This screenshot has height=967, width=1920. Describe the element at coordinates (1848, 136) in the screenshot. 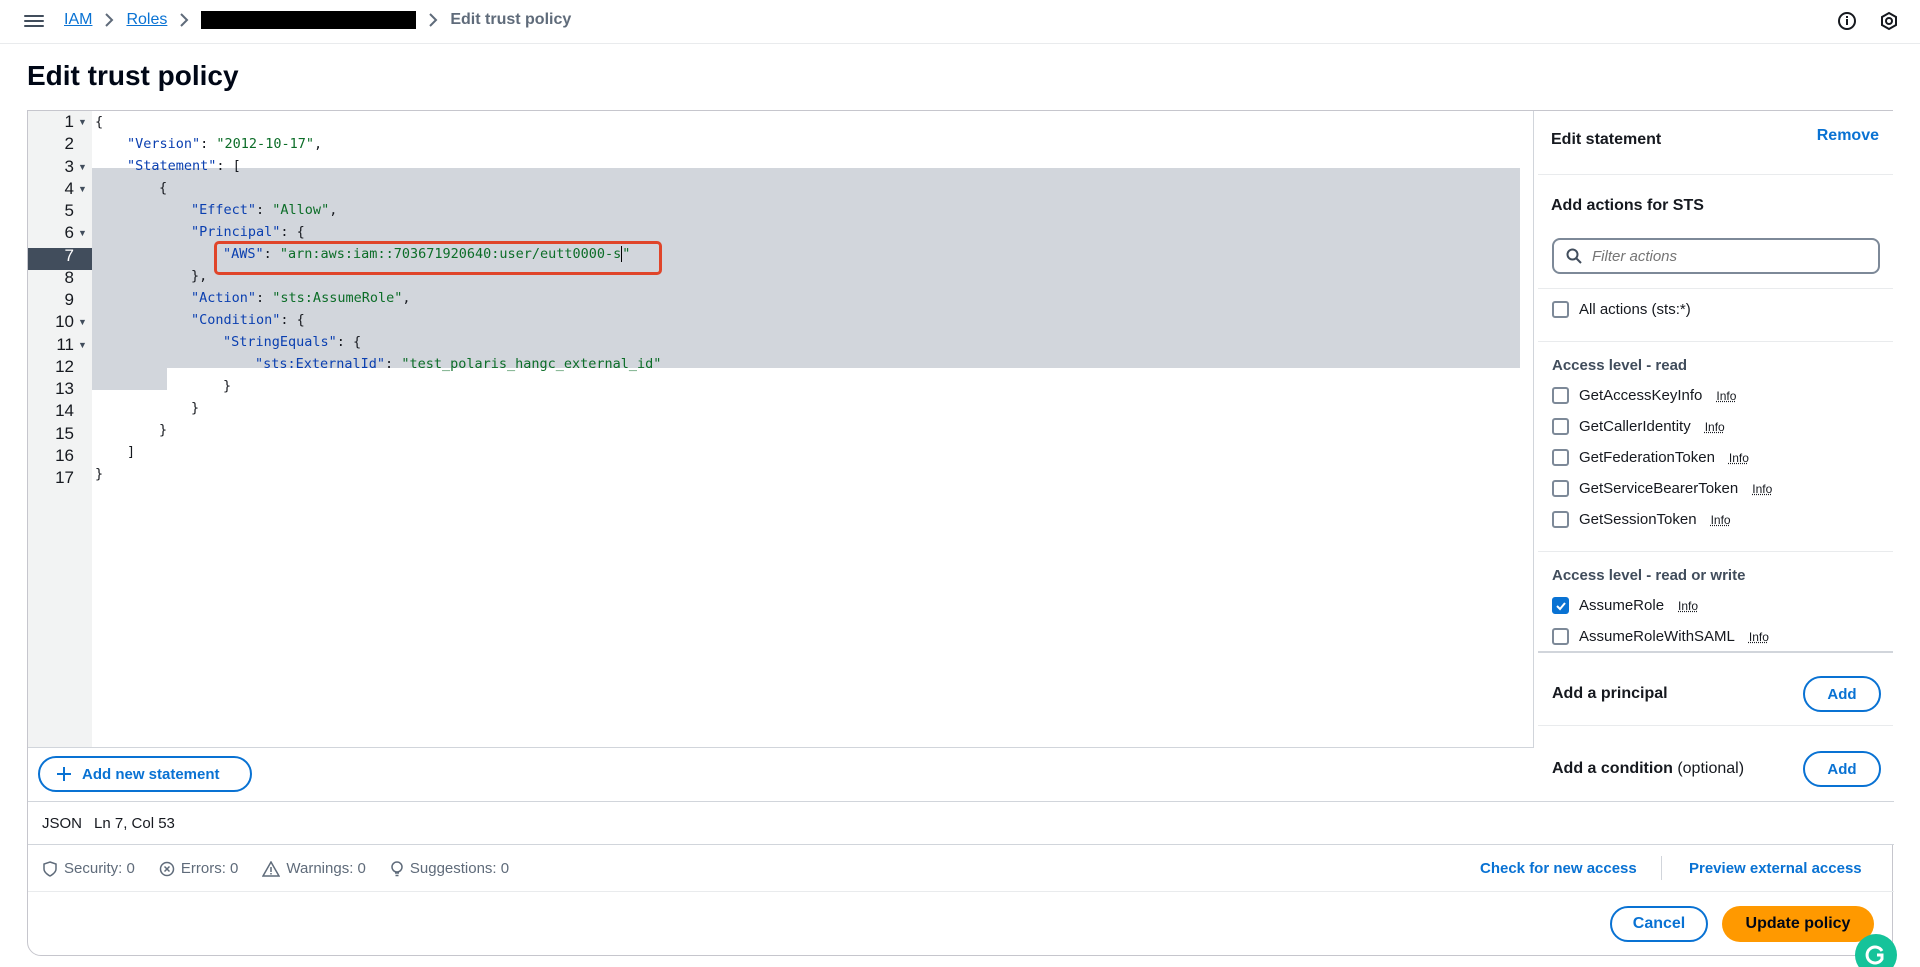

I see `remove-statement-link: Remove` at that location.